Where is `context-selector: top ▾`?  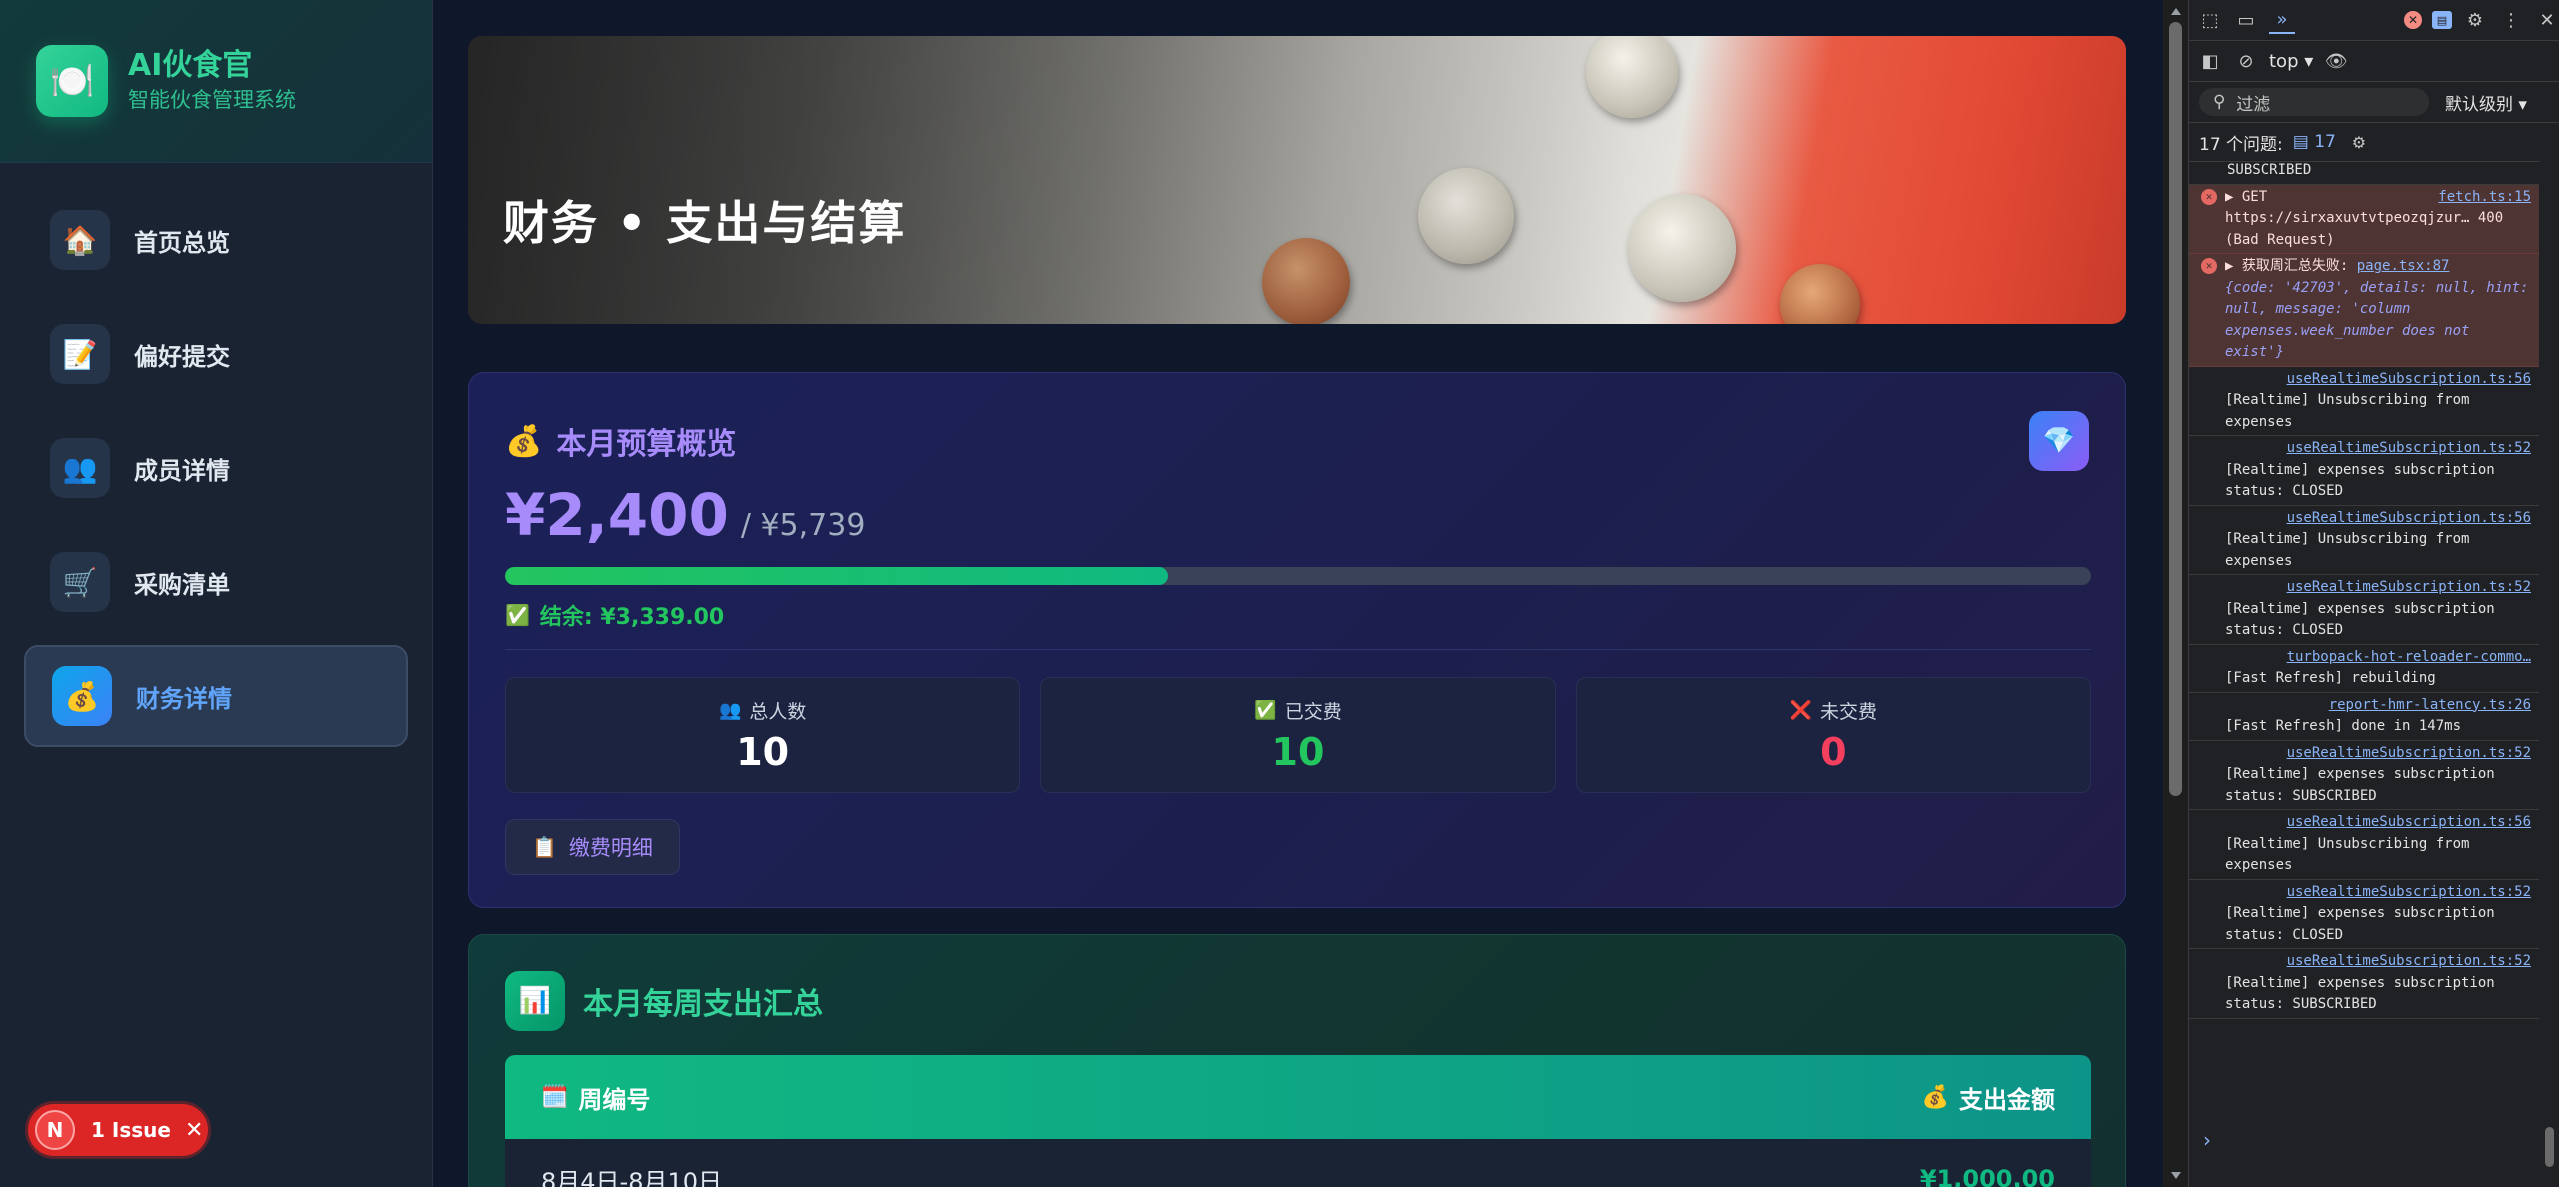 context-selector: top ▾ is located at coordinates (2291, 61).